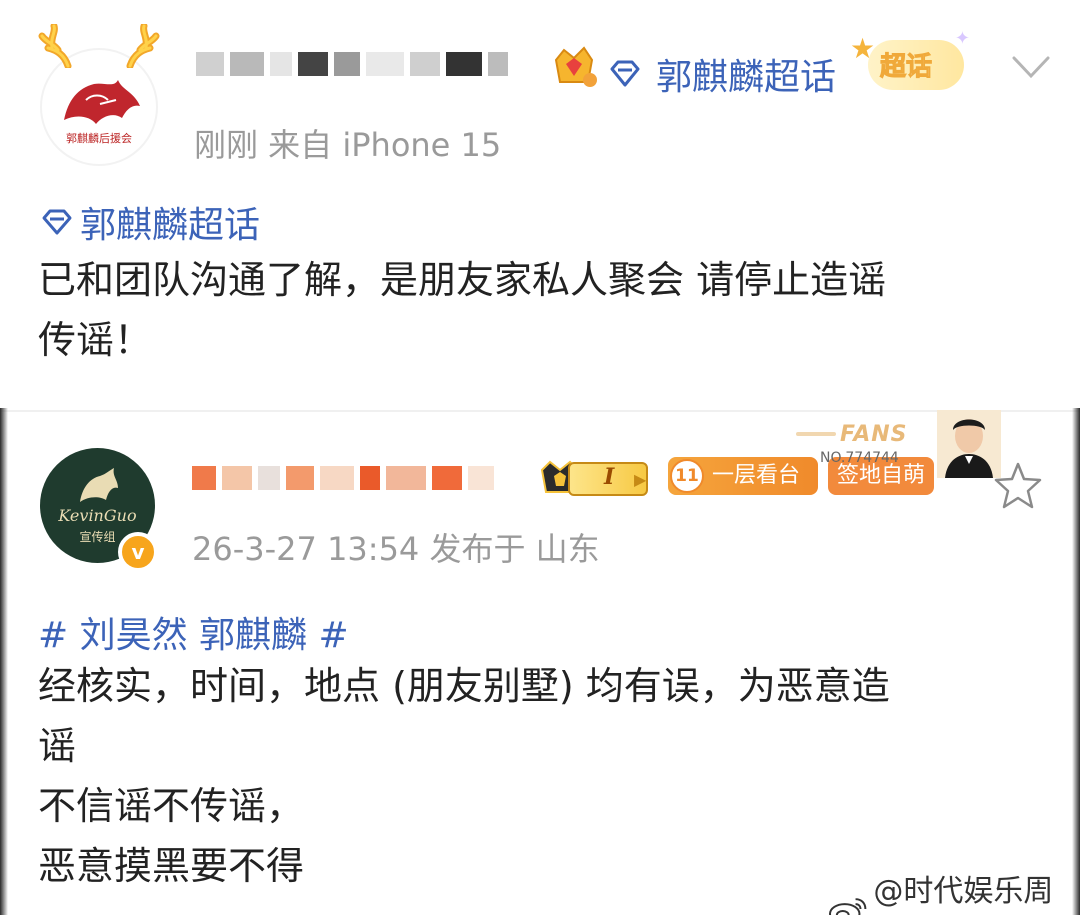 Image resolution: width=1080 pixels, height=915 pixels. I want to click on topic-link: 郭麒麟超话, so click(150, 222).